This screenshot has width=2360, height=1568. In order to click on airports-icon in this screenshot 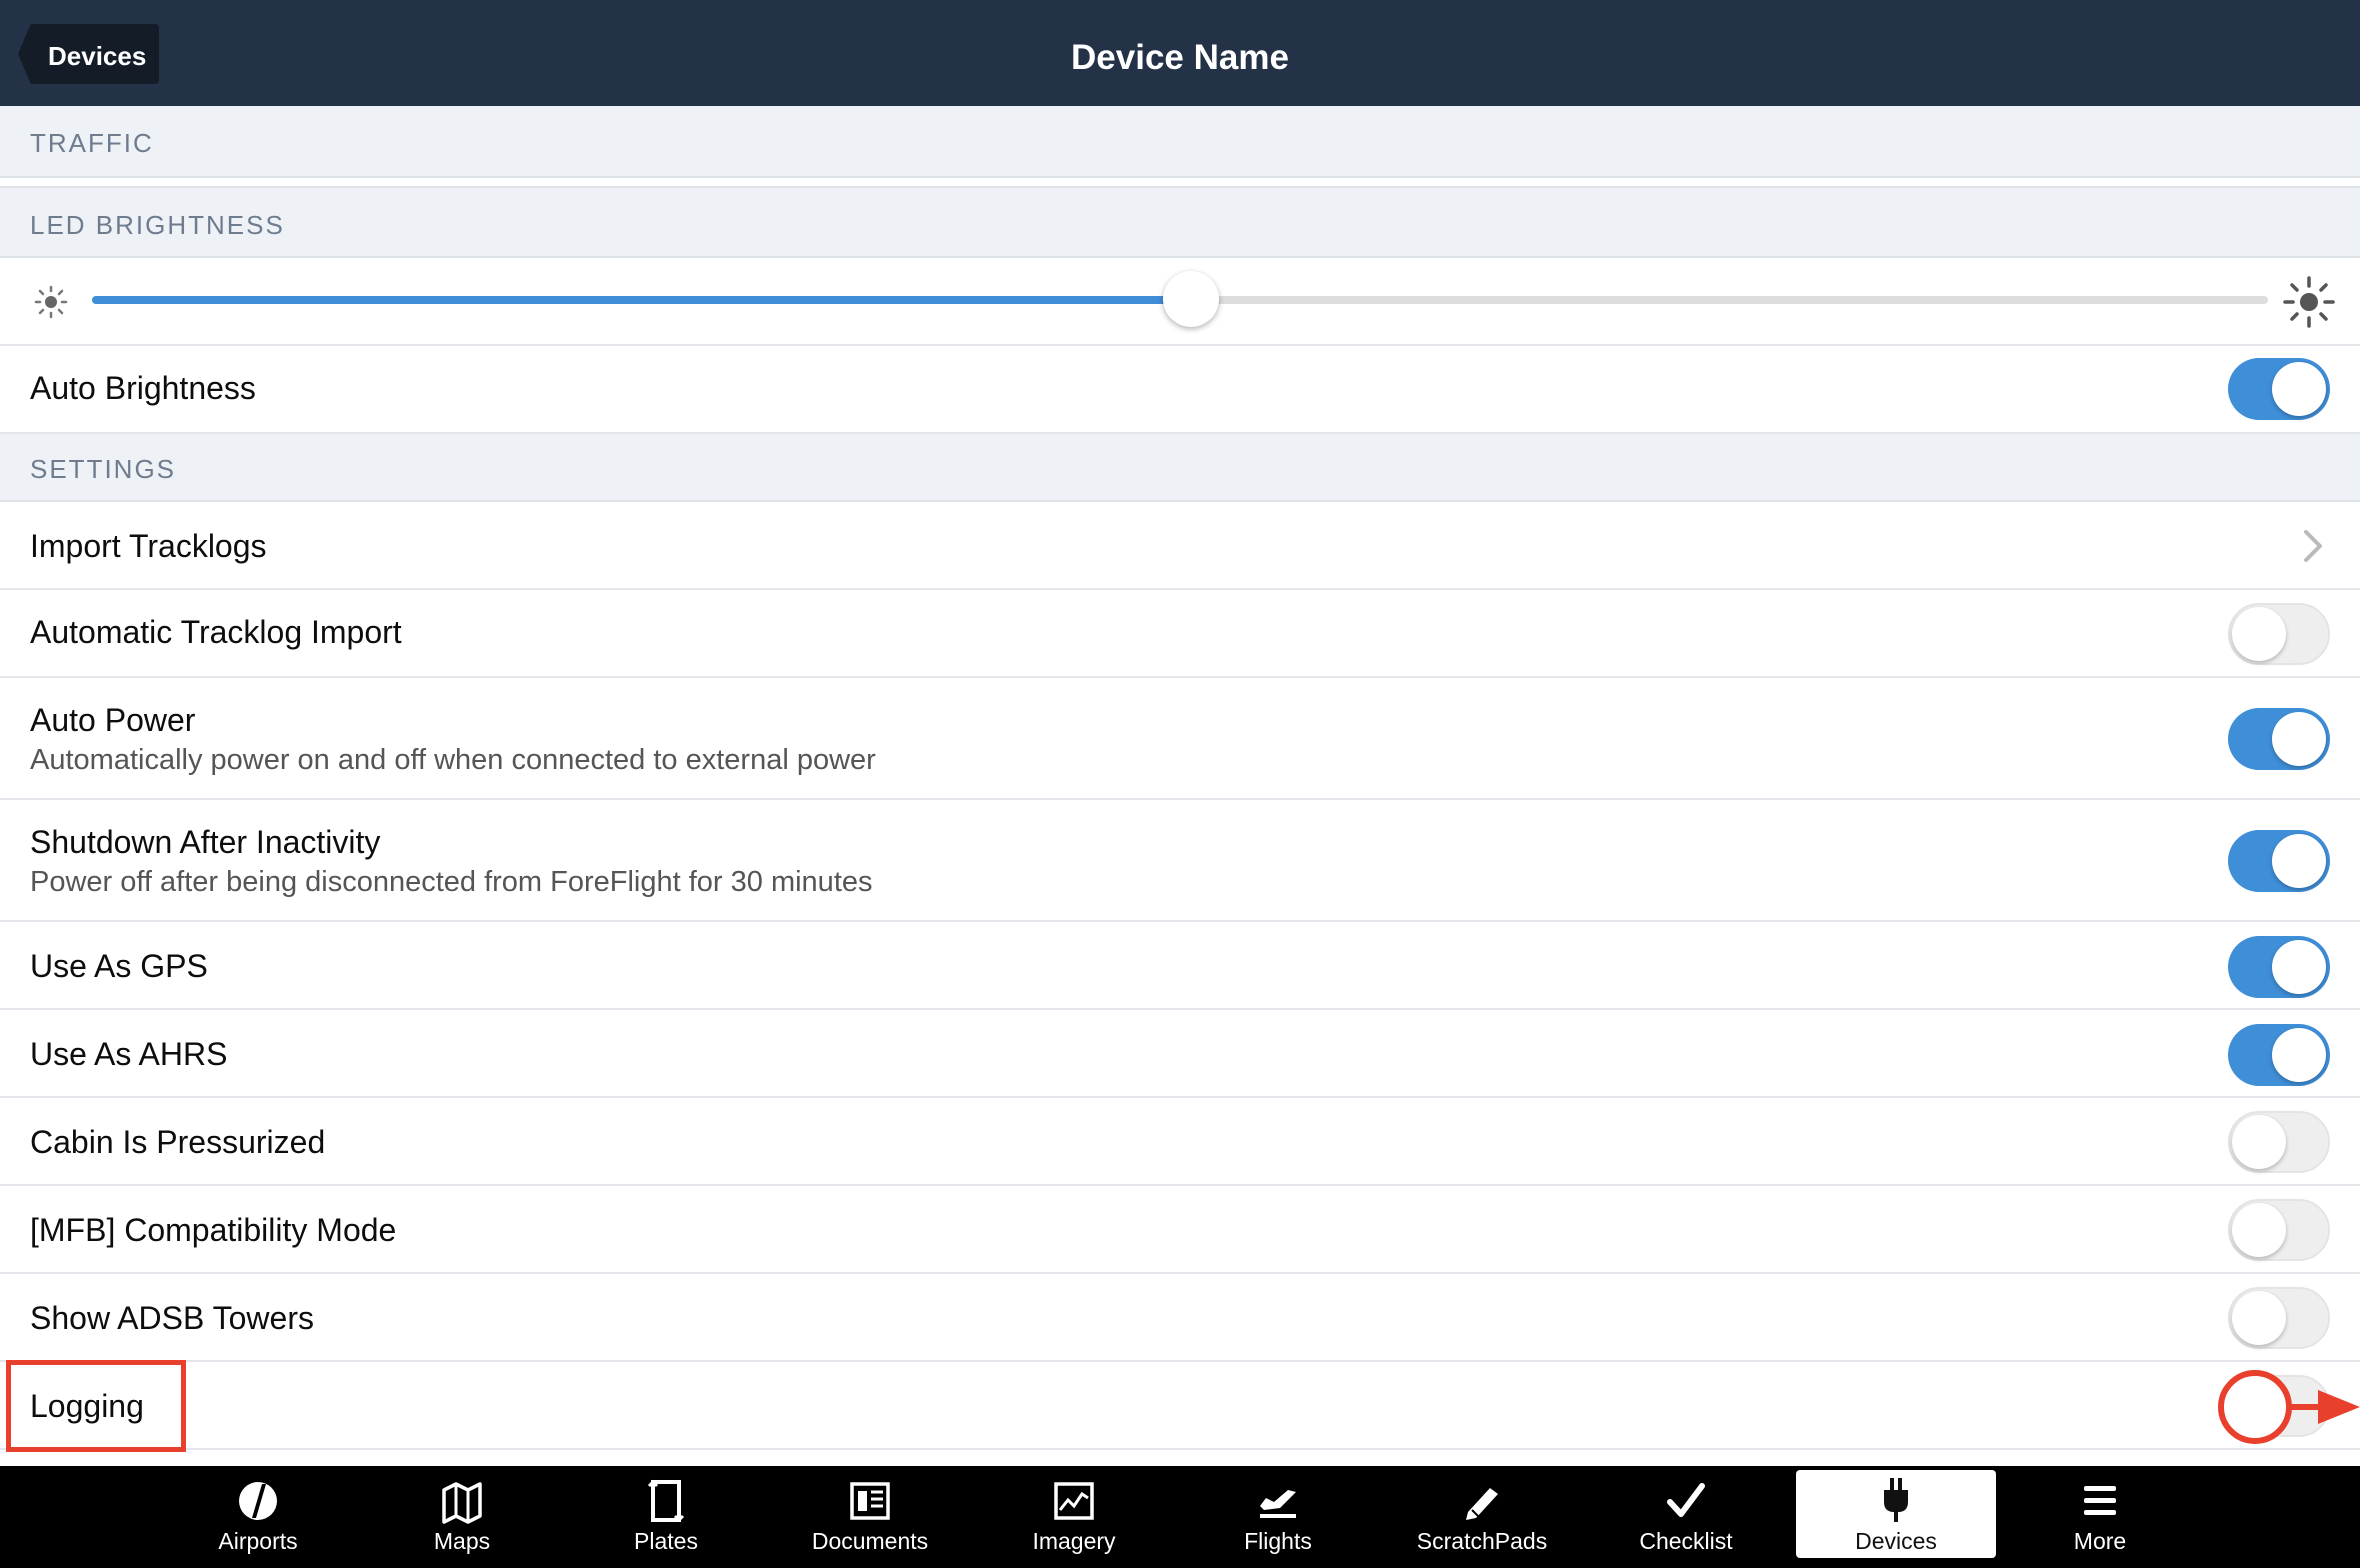, I will do `click(258, 1501)`.